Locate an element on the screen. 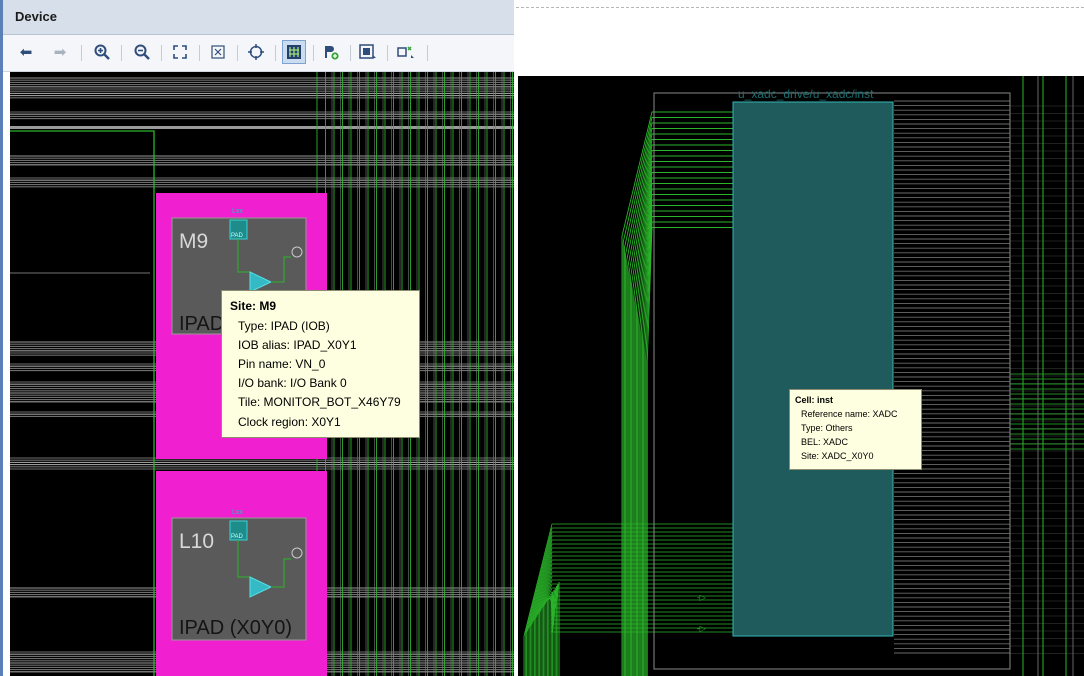  tooltip-line: Clock region: X0Y1 is located at coordinates (289, 422).